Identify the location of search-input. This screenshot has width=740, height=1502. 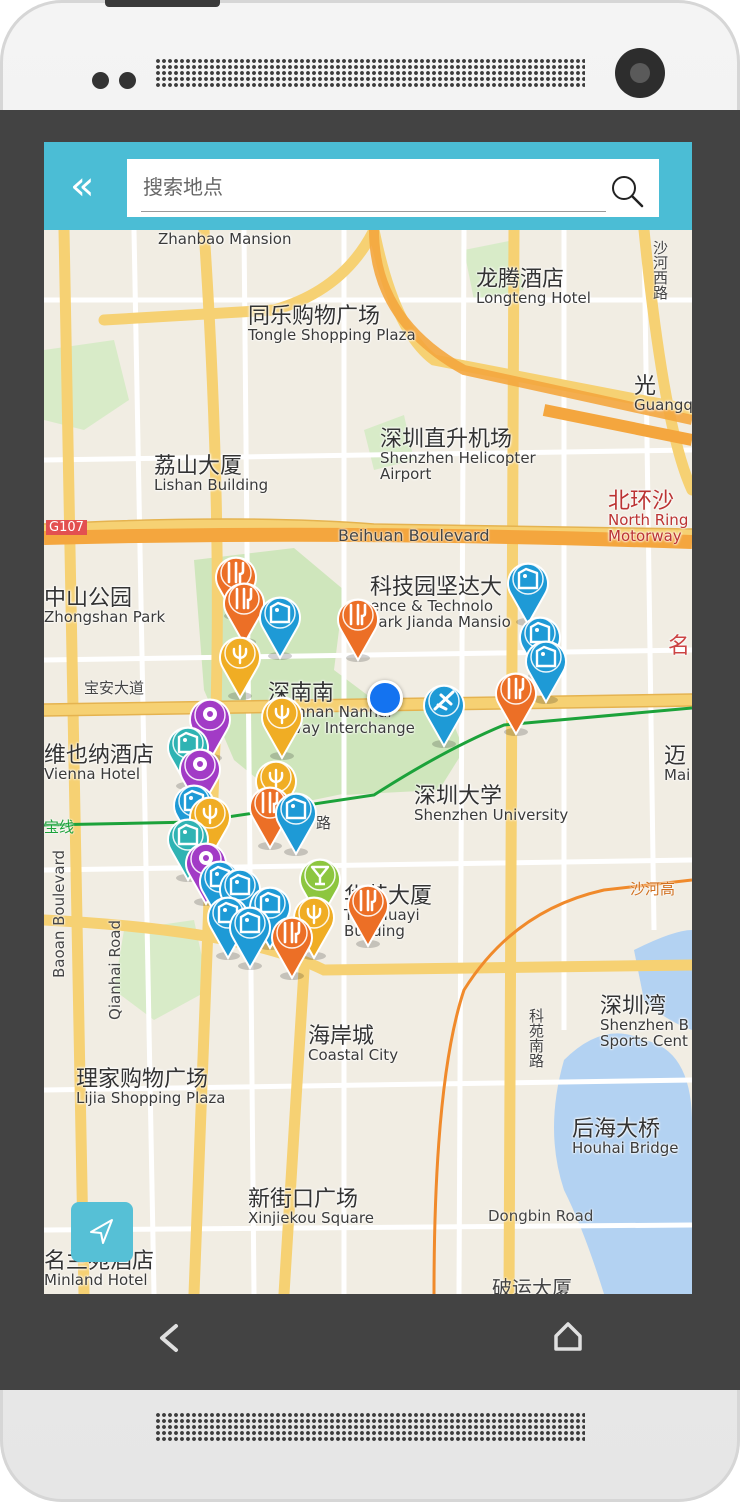
(368, 187).